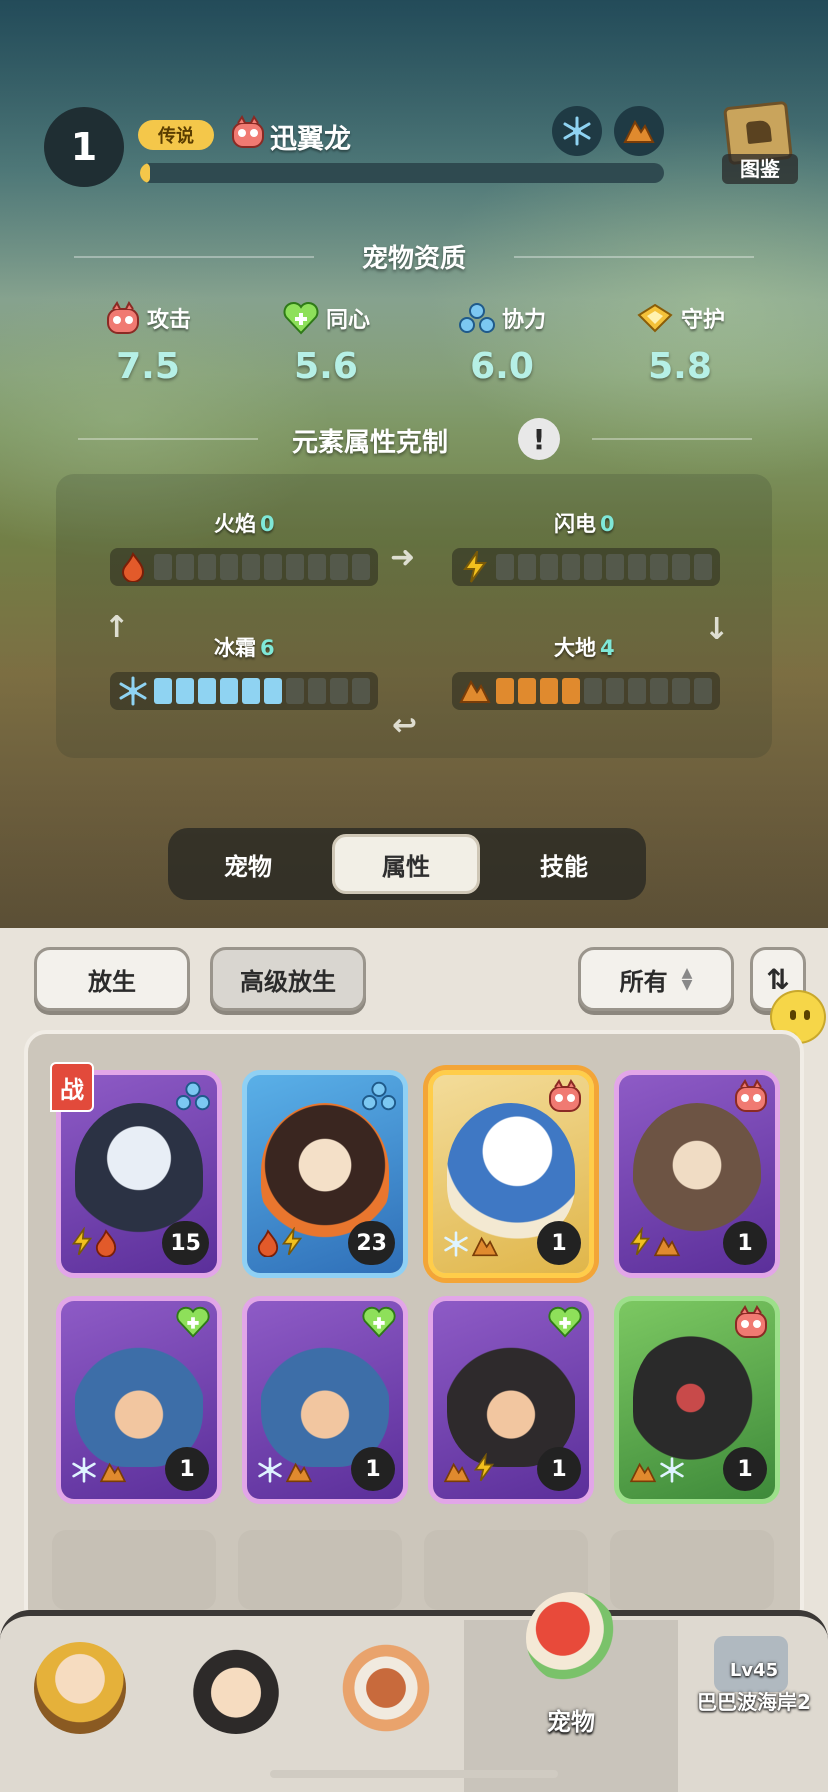  What do you see at coordinates (571, 1719) in the screenshot?
I see `nav-pet-label: 宠物` at bounding box center [571, 1719].